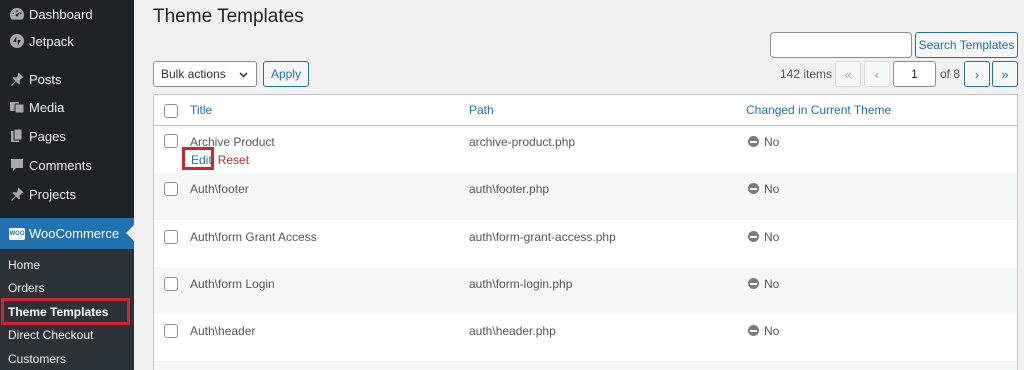 The width and height of the screenshot is (1024, 370). Describe the element at coordinates (201, 110) in the screenshot. I see `column-title: Title` at that location.